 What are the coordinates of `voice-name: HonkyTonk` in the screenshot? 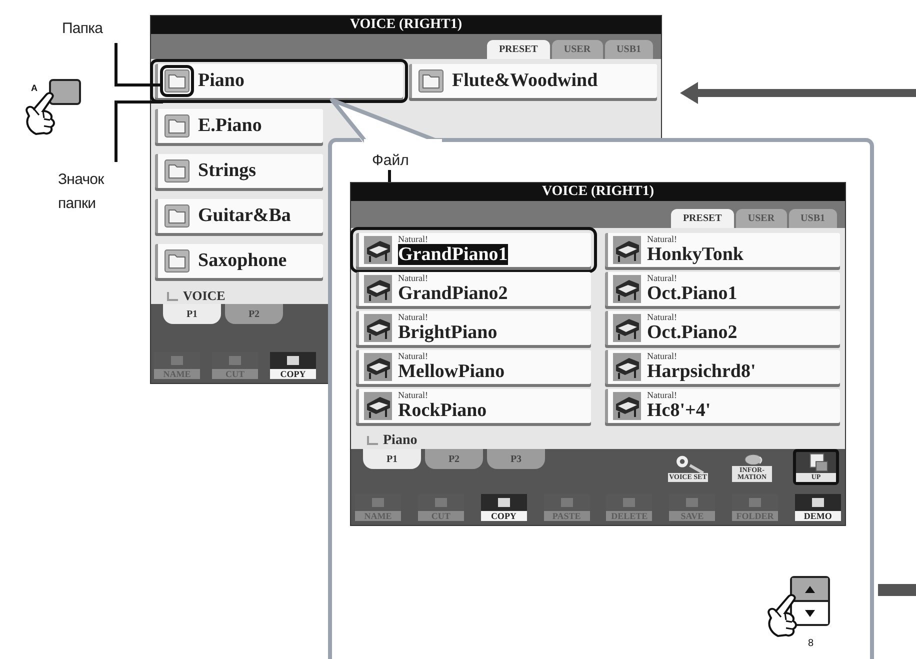 It's located at (695, 254).